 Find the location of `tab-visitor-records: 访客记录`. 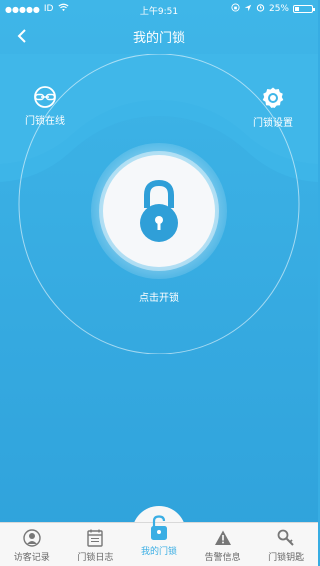

tab-visitor-records: 访客记录 is located at coordinates (32, 544).